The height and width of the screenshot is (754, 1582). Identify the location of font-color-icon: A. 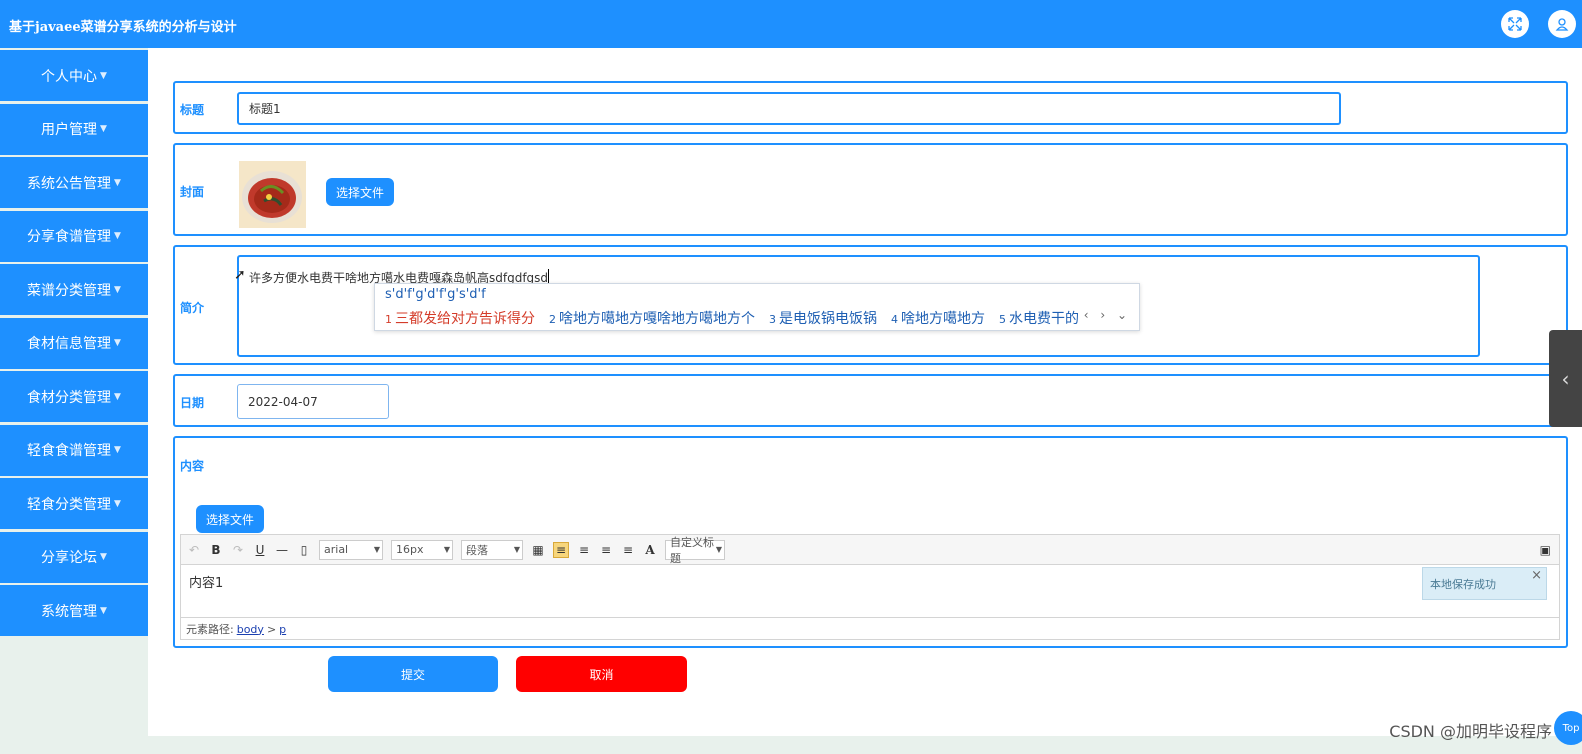
(650, 550).